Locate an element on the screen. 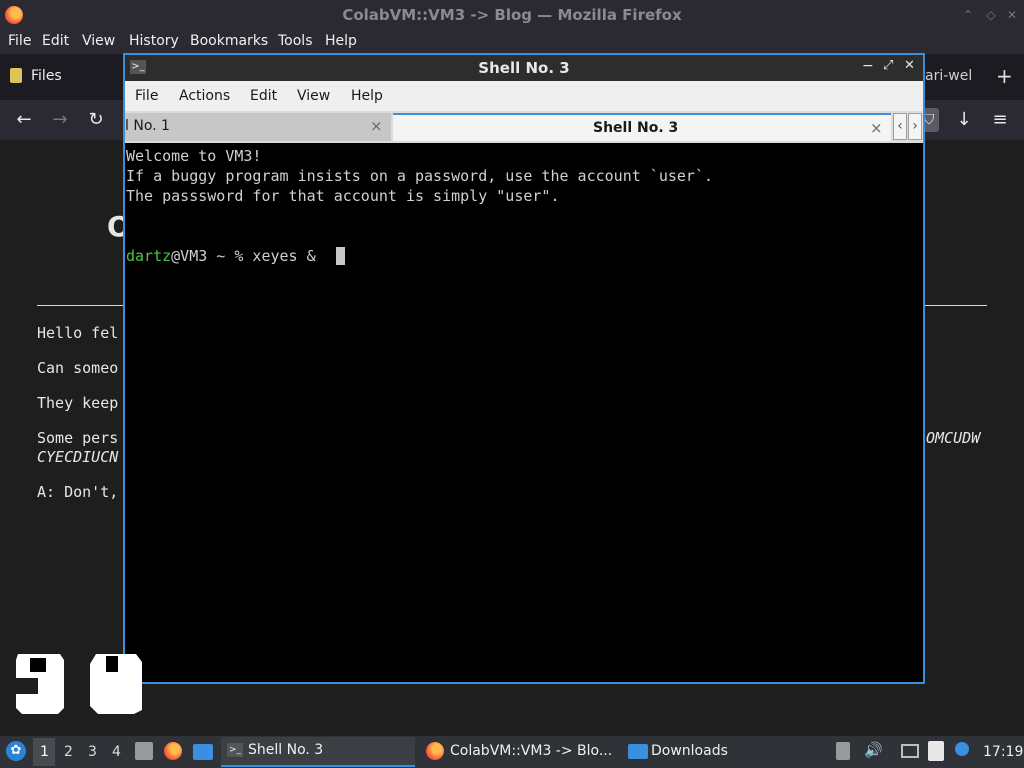 The image size is (1024, 768). start-menu-icon: ✿ is located at coordinates (16, 751).